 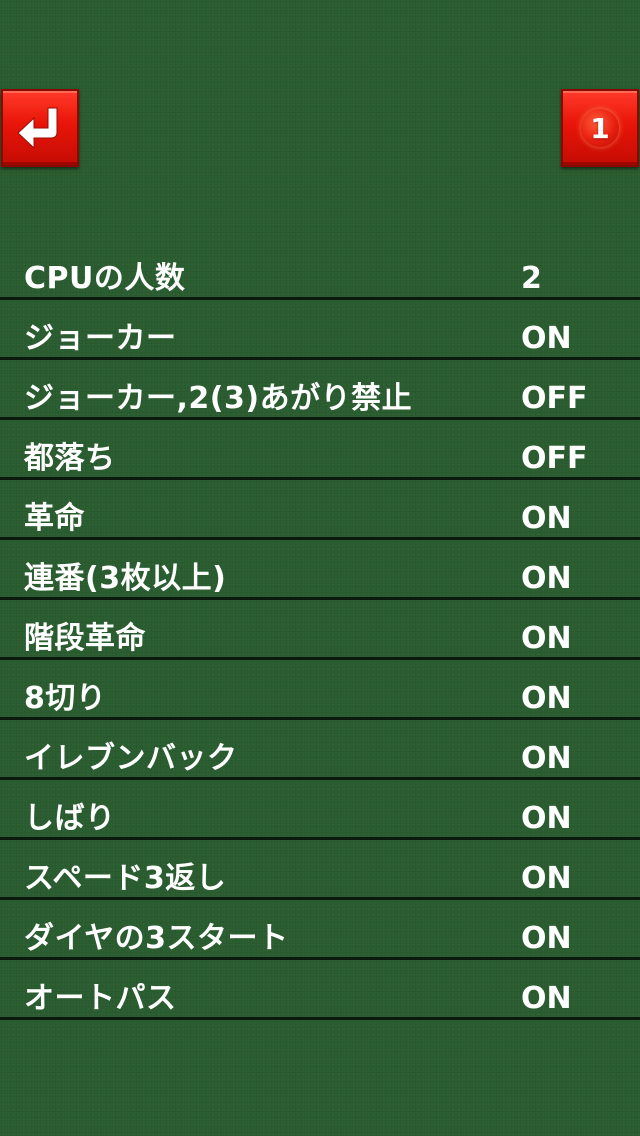 What do you see at coordinates (70, 458) in the screenshot?
I see `setting-label: 都落ち` at bounding box center [70, 458].